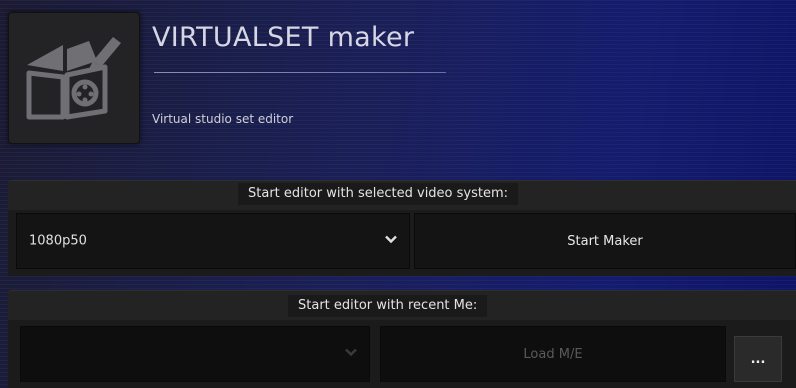 Image resolution: width=796 pixels, height=388 pixels. I want to click on recent-me-section-header: Start editor with recent Me:, so click(402, 307).